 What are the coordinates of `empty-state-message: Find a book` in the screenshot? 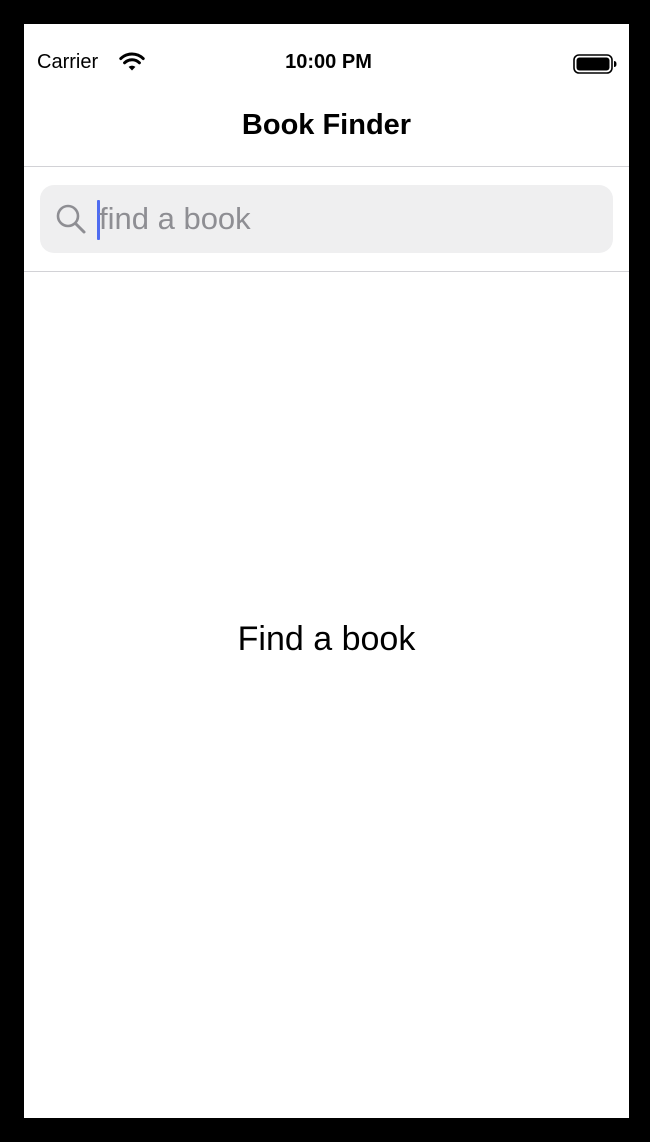 It's located at (326, 639).